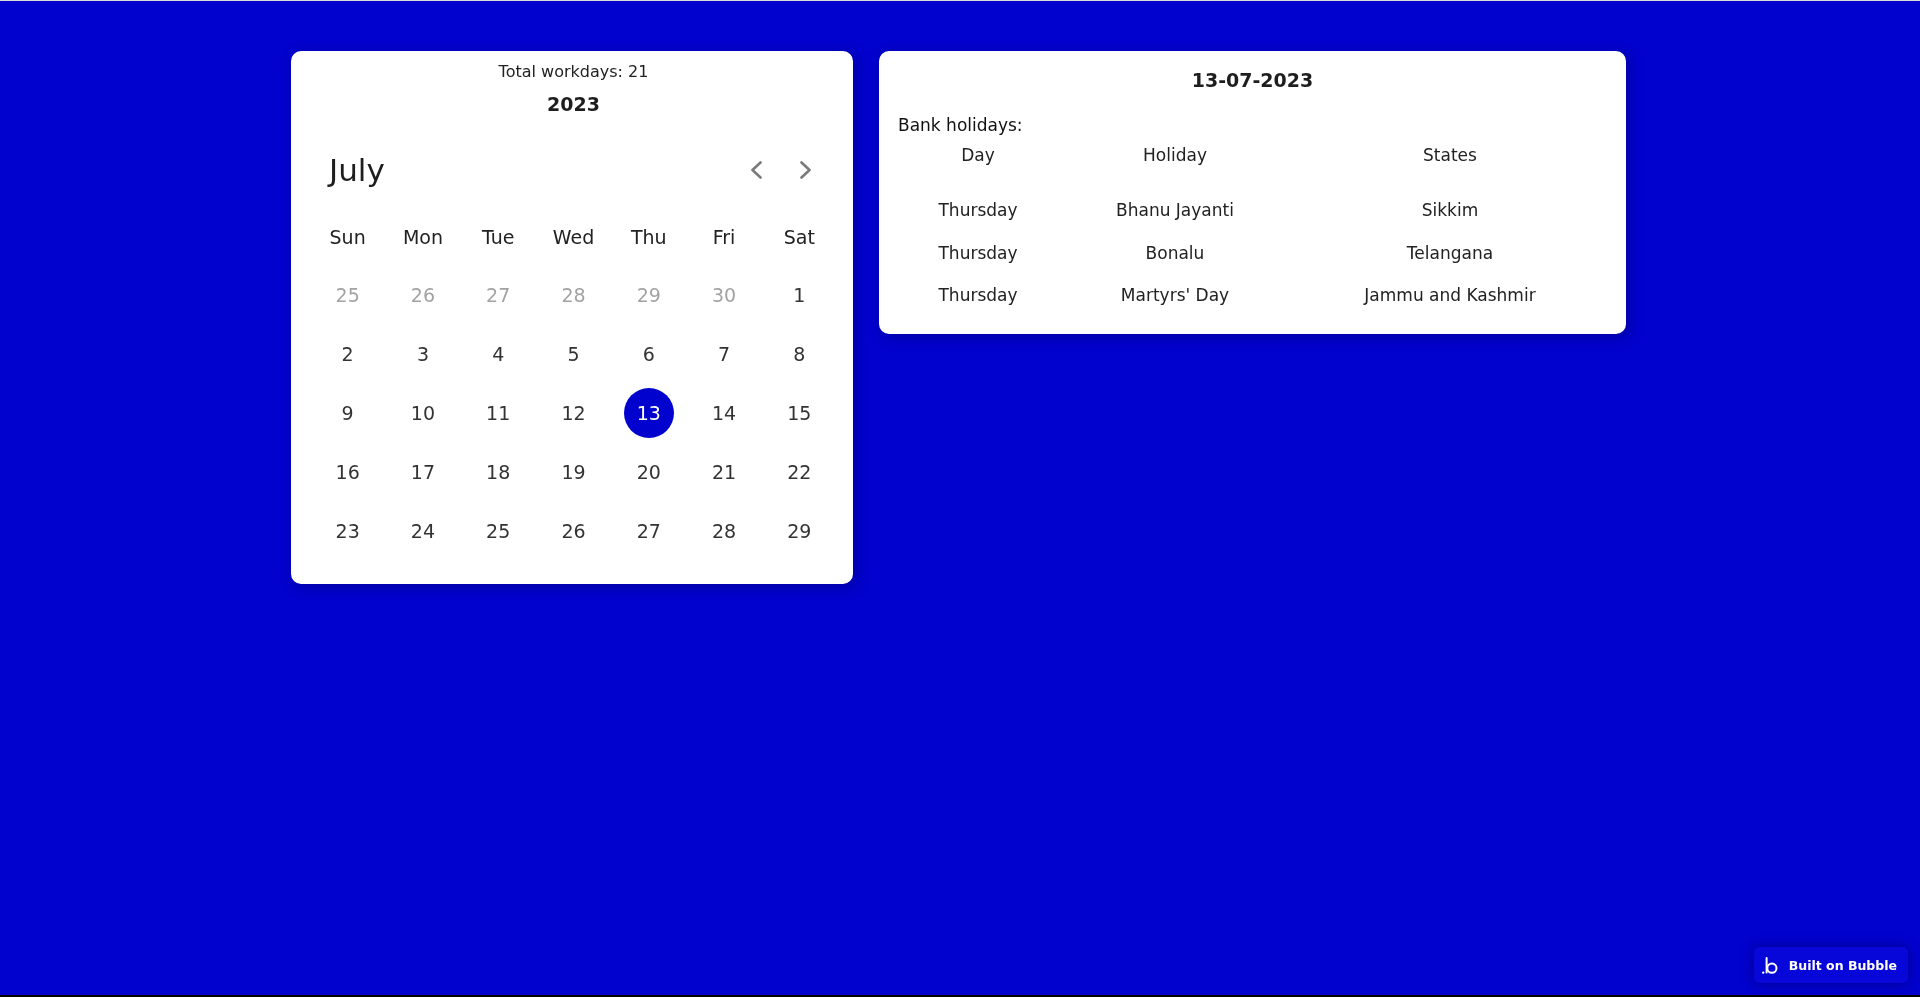 The image size is (1920, 997). Describe the element at coordinates (805, 170) in the screenshot. I see `chevron-right-icon` at that location.